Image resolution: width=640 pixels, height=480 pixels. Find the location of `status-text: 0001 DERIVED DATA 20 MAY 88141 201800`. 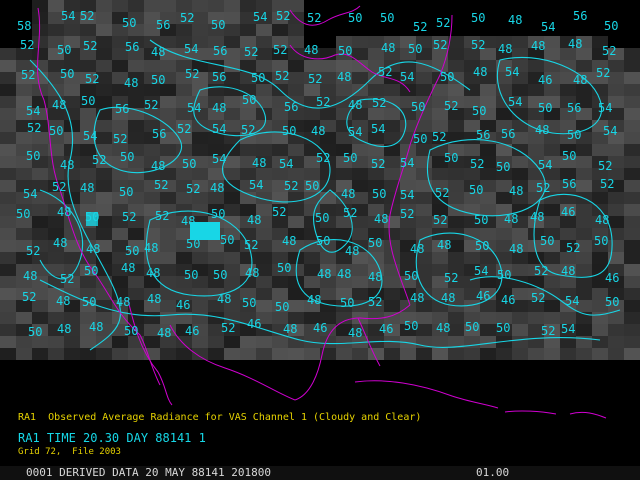

status-text: 0001 DERIVED DATA 20 MAY 88141 201800 is located at coordinates (149, 472).